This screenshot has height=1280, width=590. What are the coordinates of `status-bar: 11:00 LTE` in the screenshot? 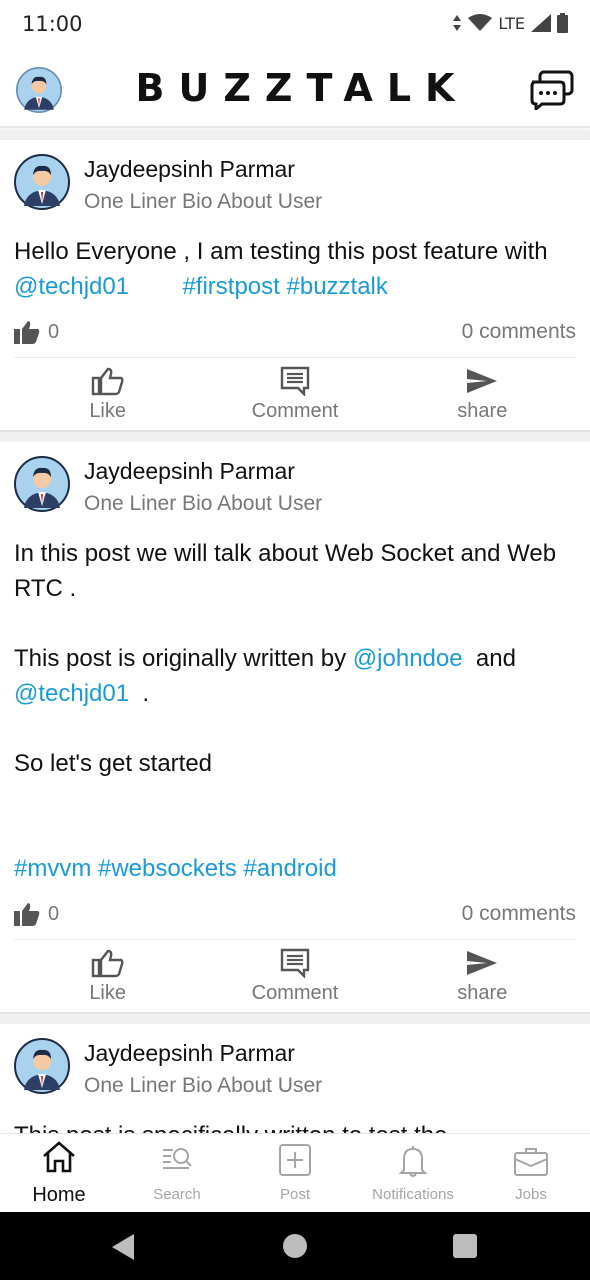 It's located at (295, 25).